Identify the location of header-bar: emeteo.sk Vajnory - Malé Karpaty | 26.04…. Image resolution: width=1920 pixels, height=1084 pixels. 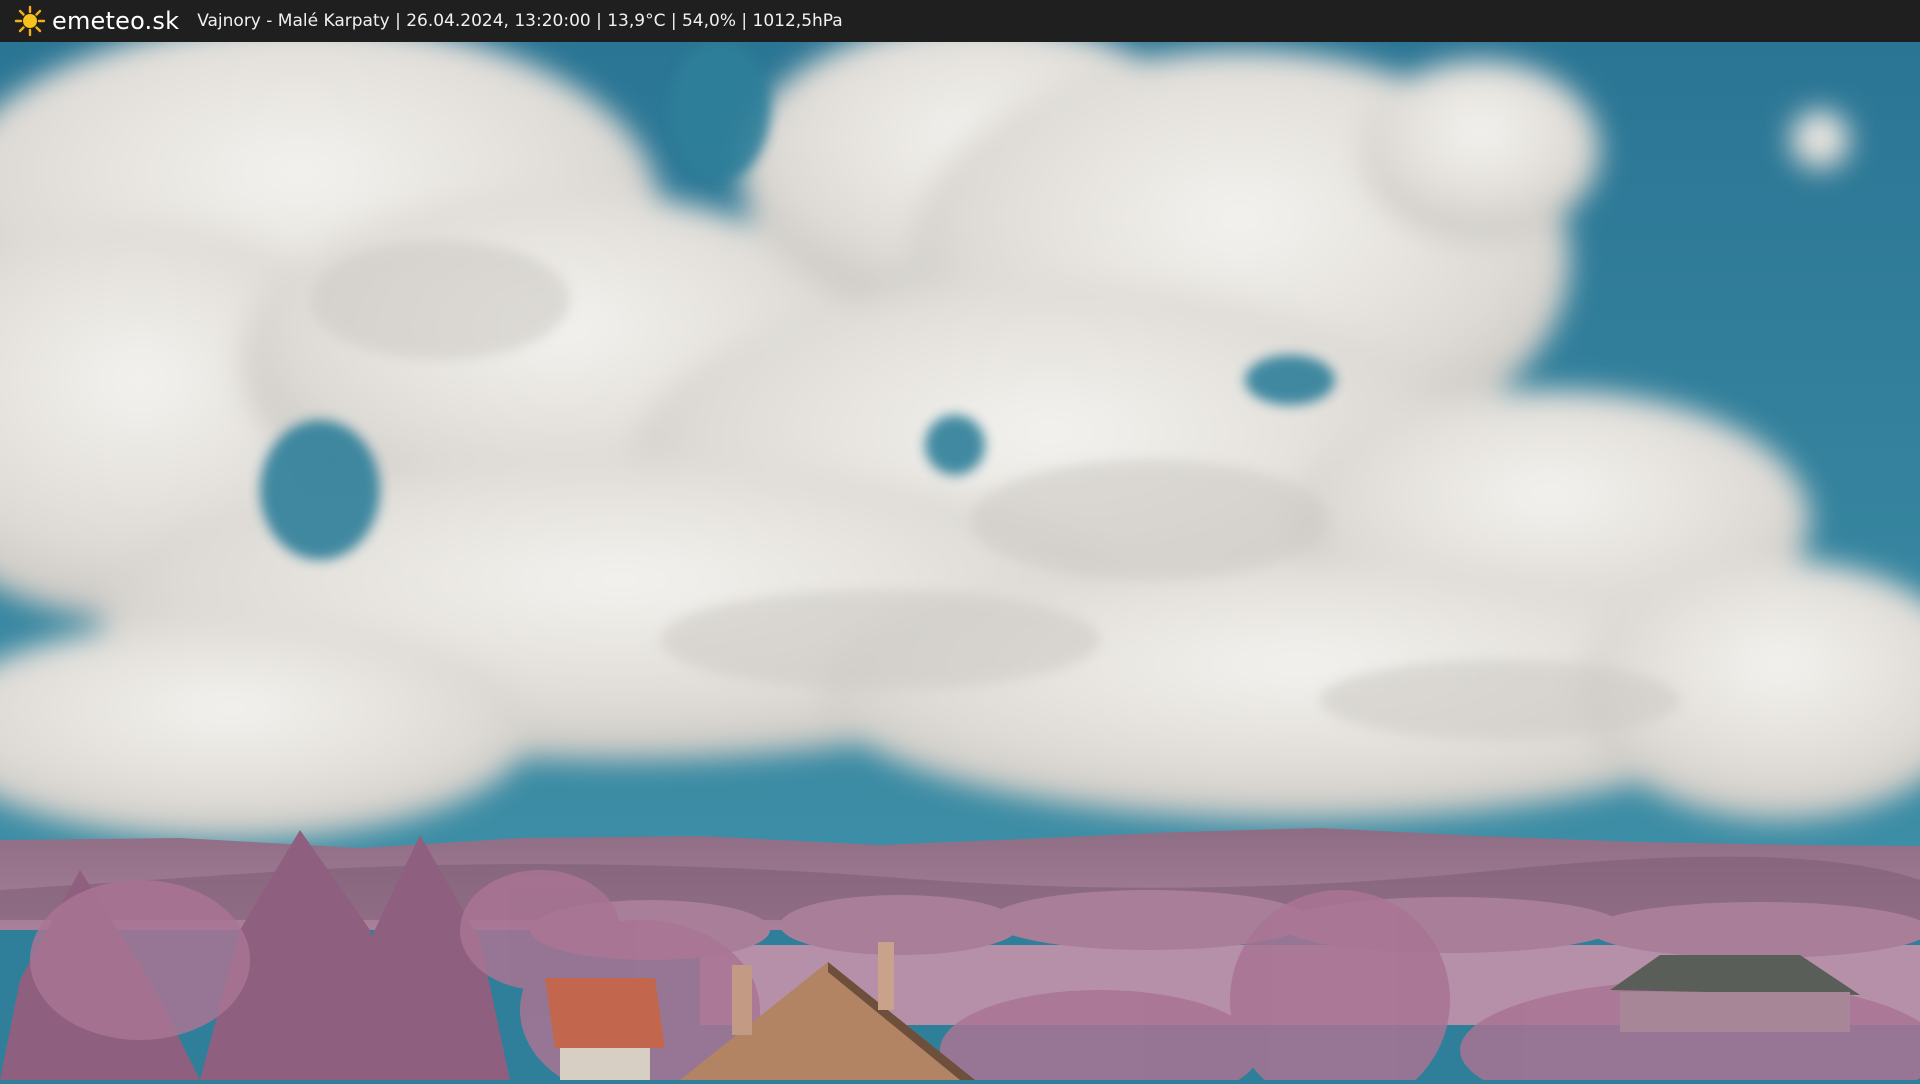
(960, 21).